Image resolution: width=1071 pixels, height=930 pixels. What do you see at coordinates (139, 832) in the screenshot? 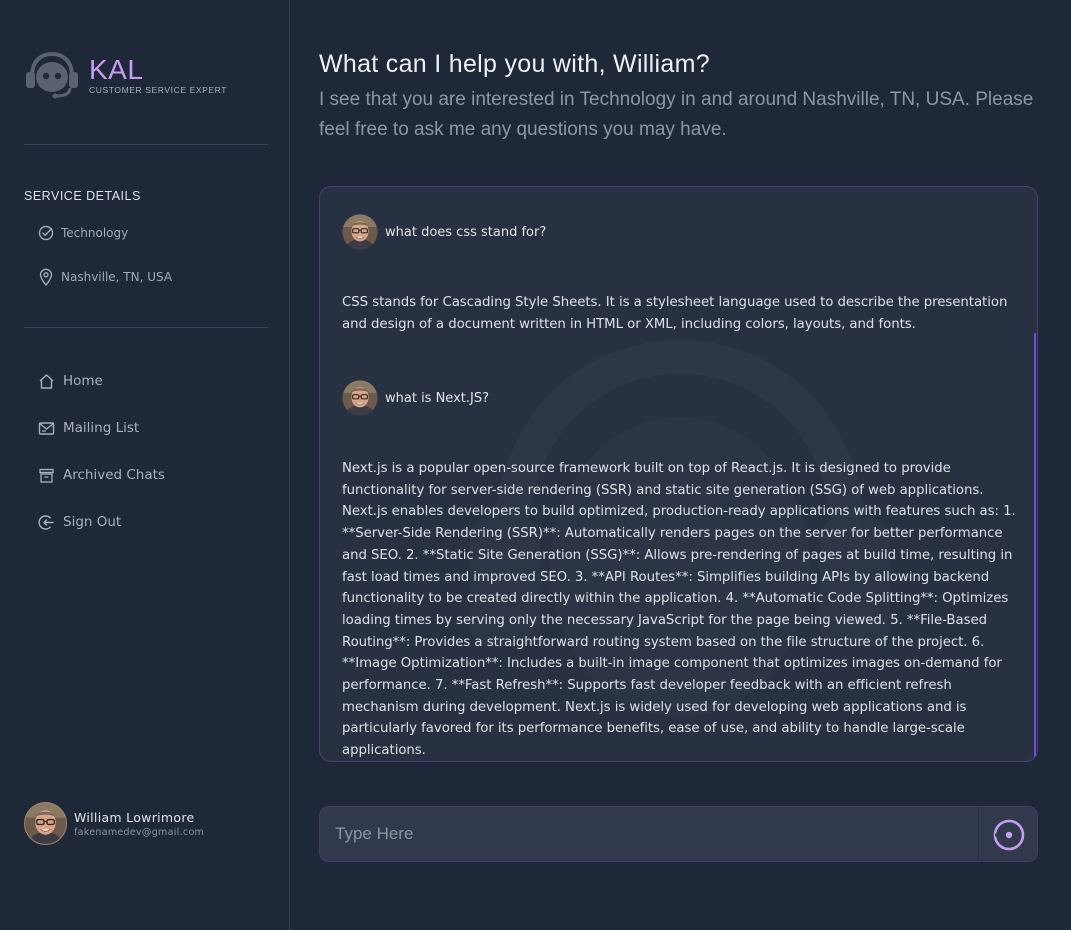
I see `user-email: fakenamedev@gmail.com` at bounding box center [139, 832].